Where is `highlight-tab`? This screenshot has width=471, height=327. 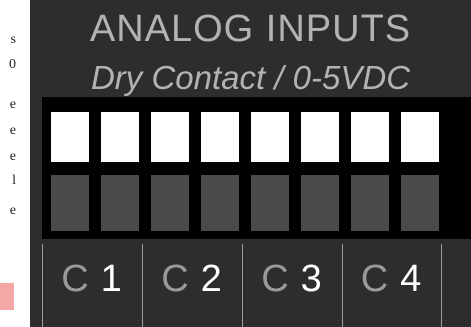
highlight-tab is located at coordinates (7, 296).